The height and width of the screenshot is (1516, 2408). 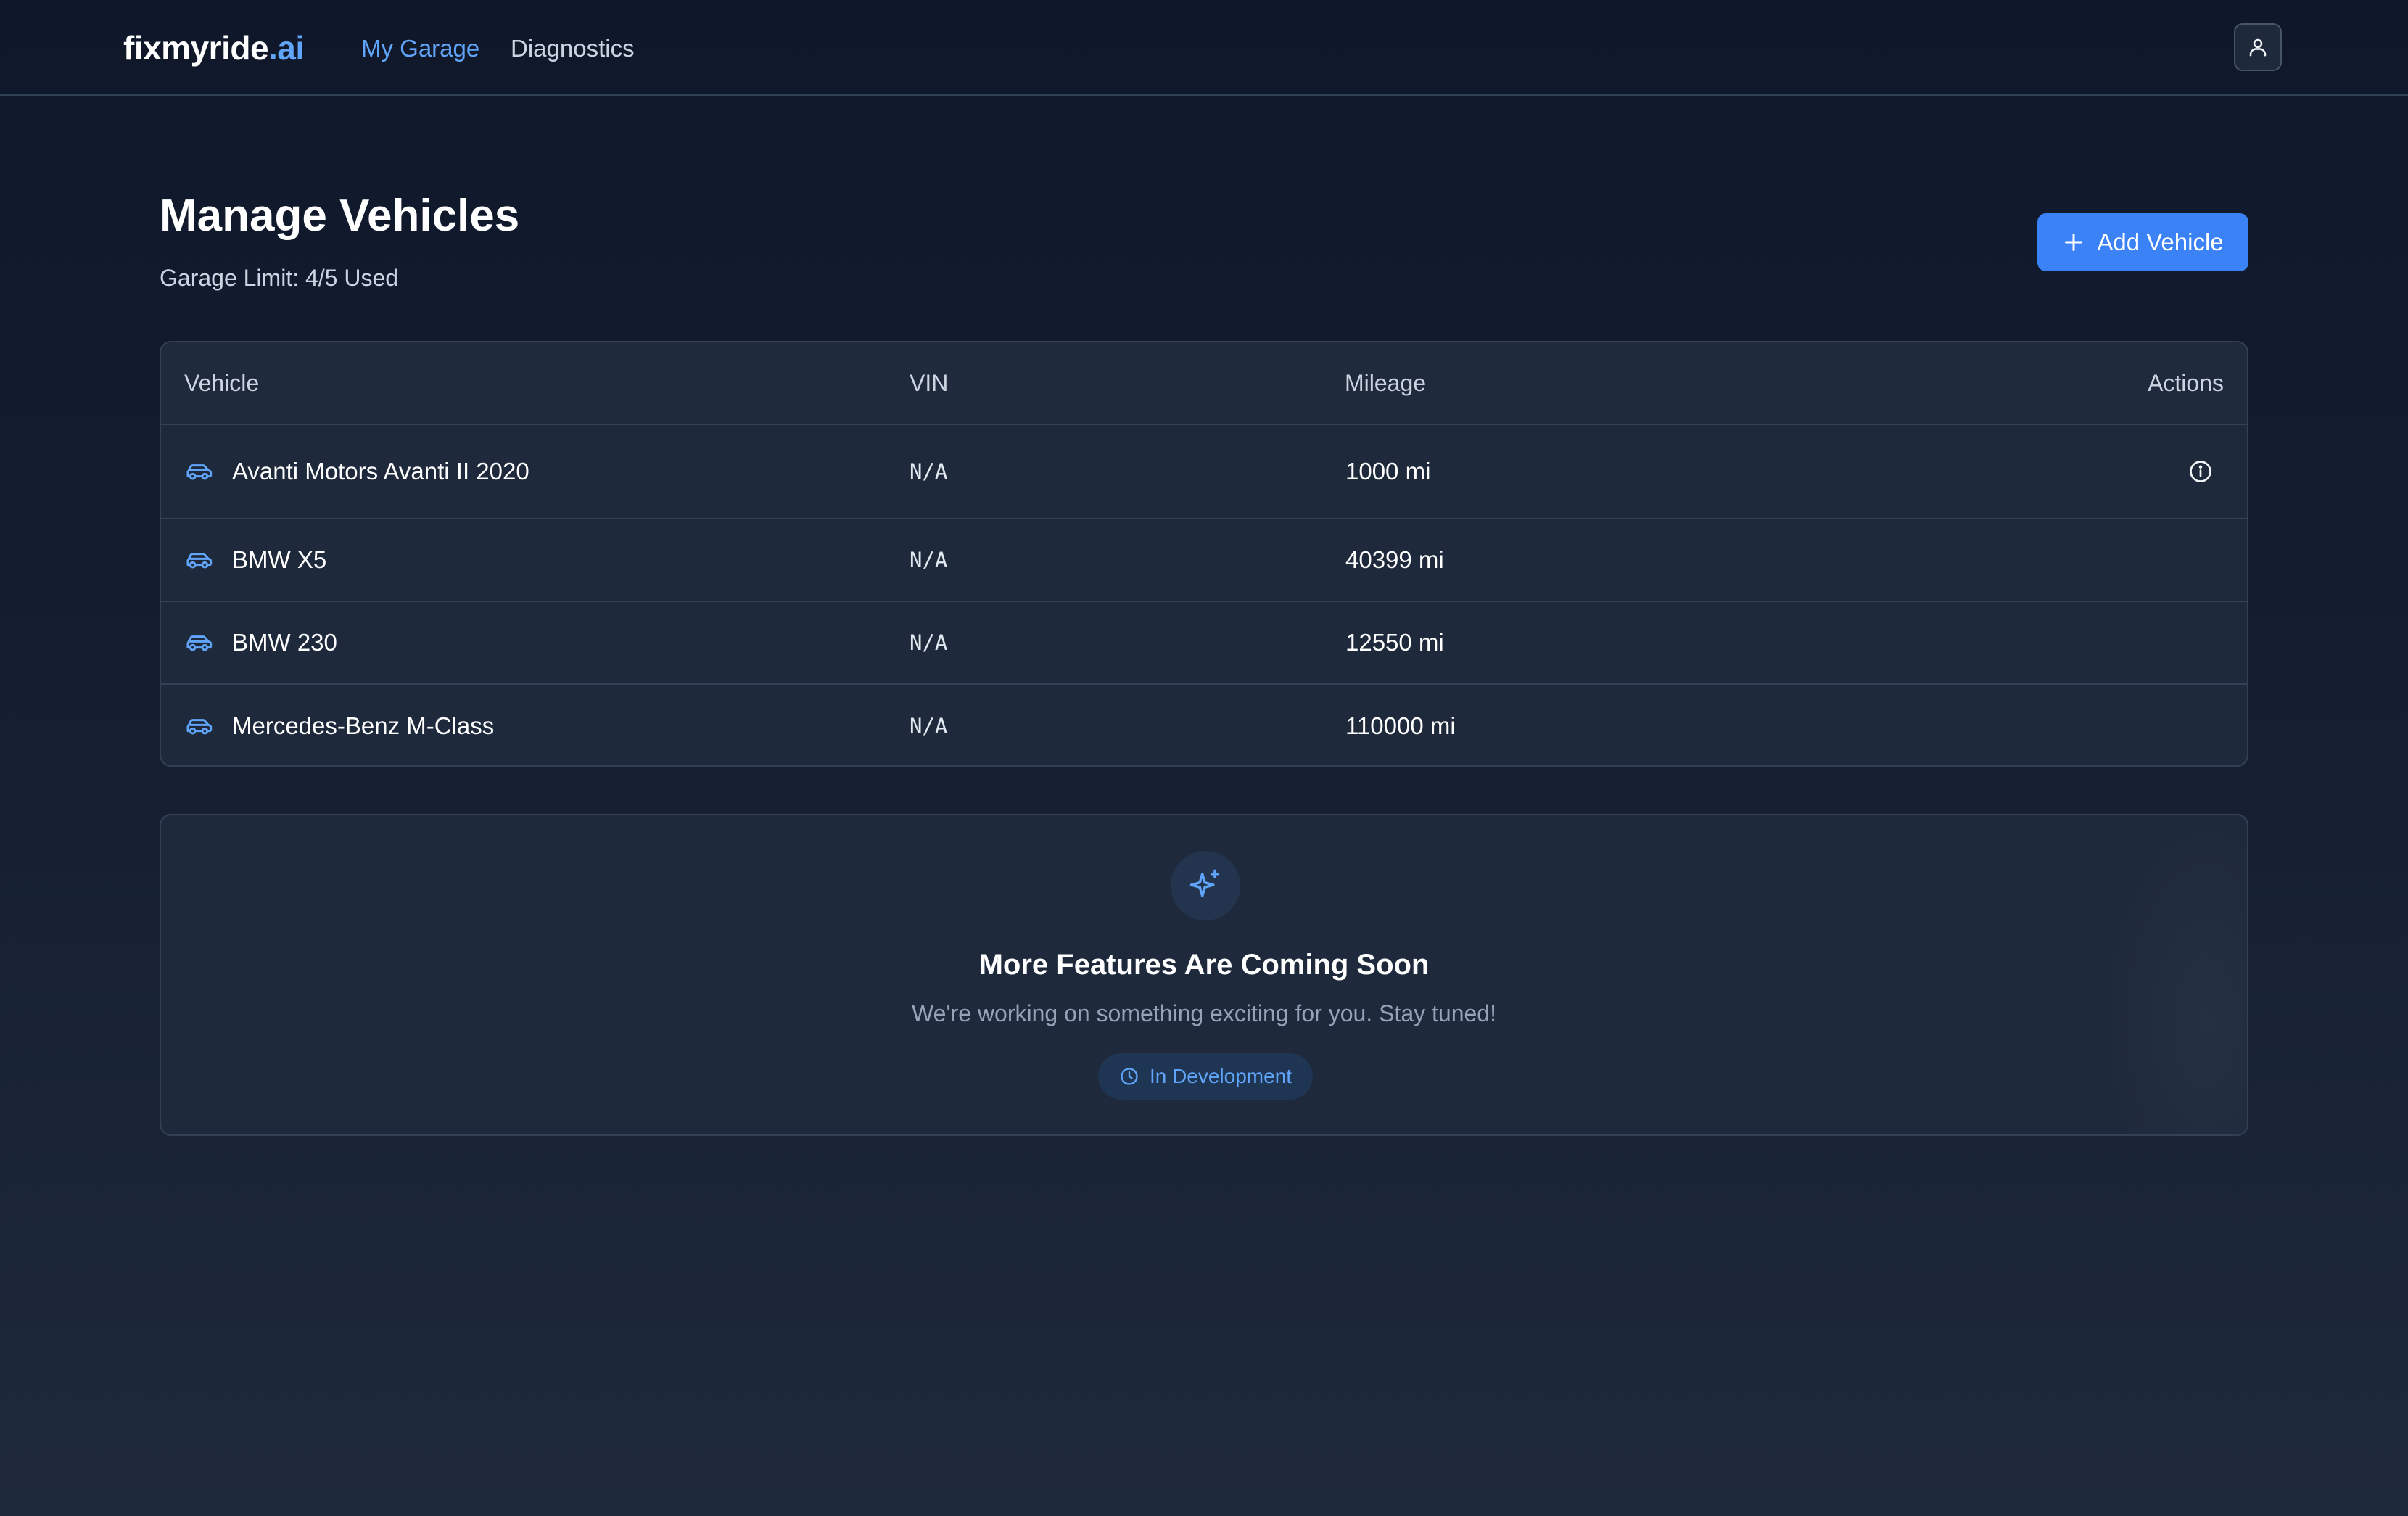 What do you see at coordinates (1204, 965) in the screenshot?
I see `coming-soon-title: More Features Are Coming Soon` at bounding box center [1204, 965].